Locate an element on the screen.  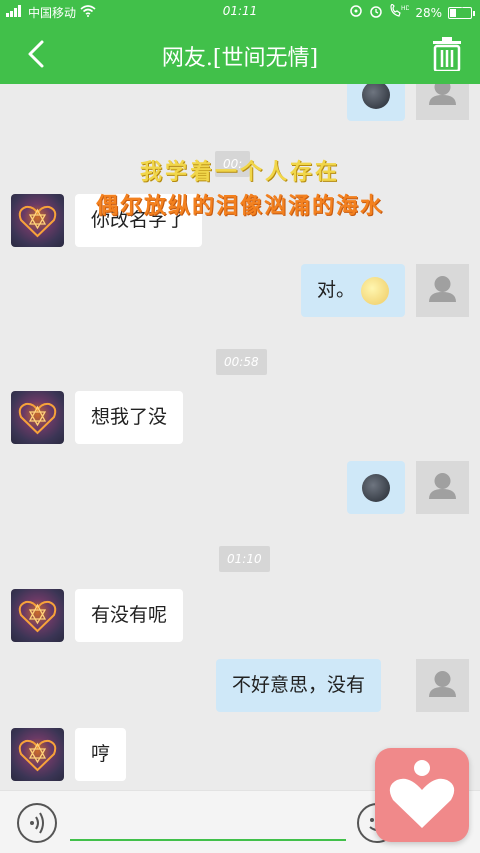
hotspot-icon is located at coordinates (356, 12).